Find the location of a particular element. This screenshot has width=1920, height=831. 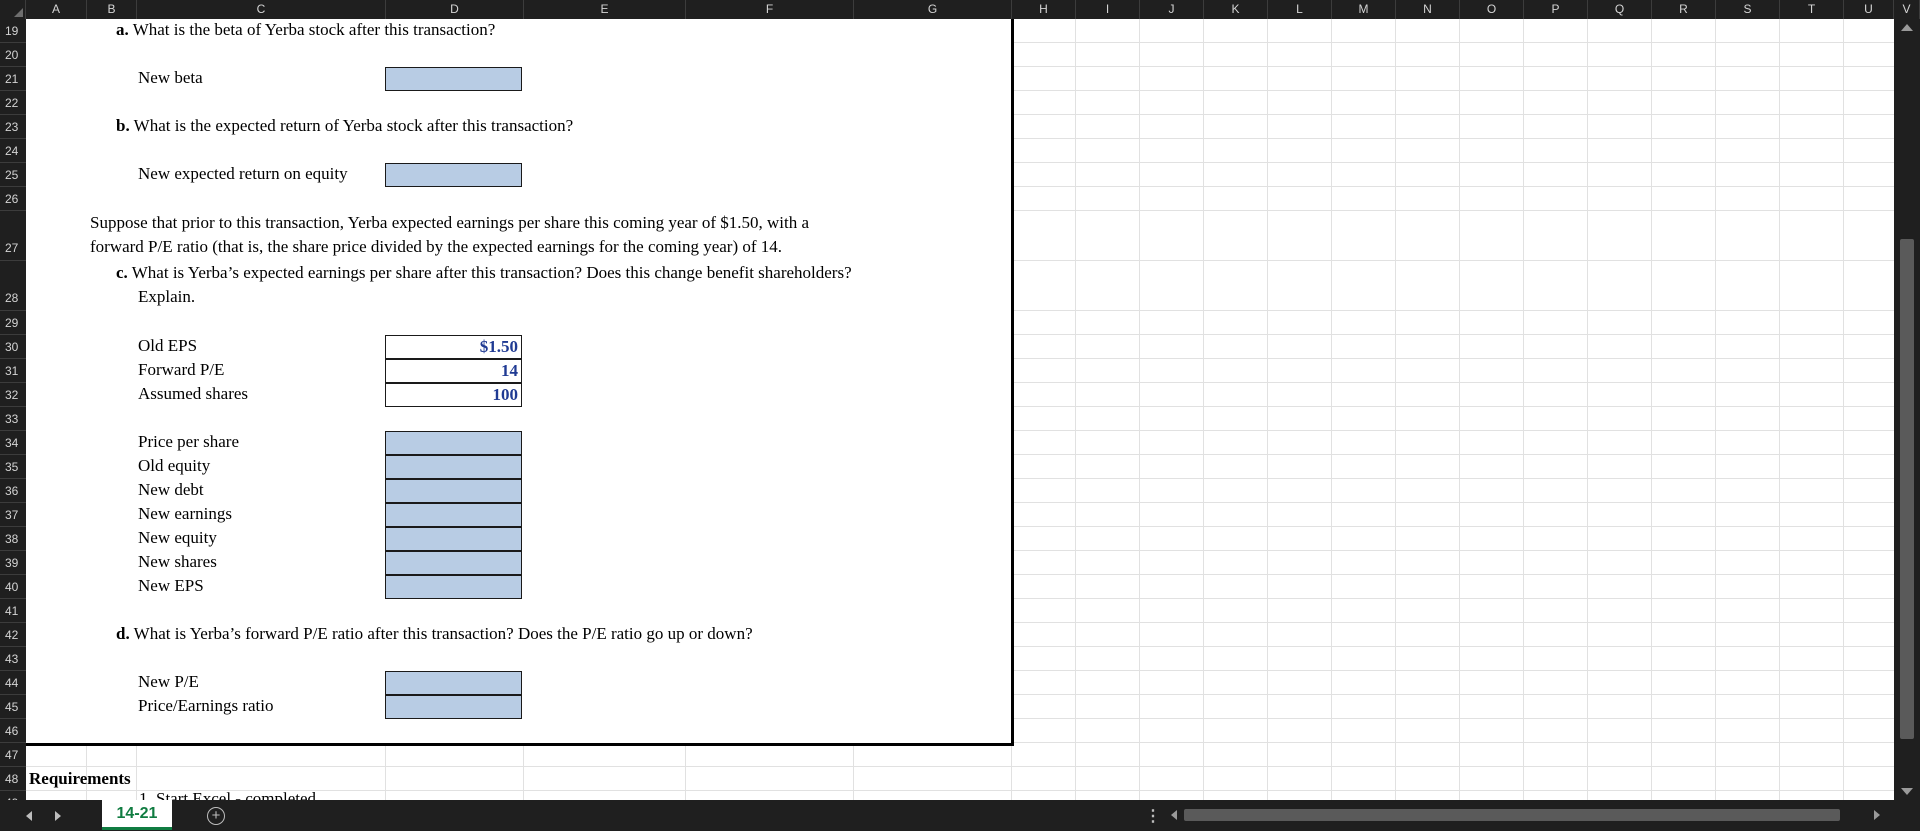

new-eps-input is located at coordinates (453, 587).